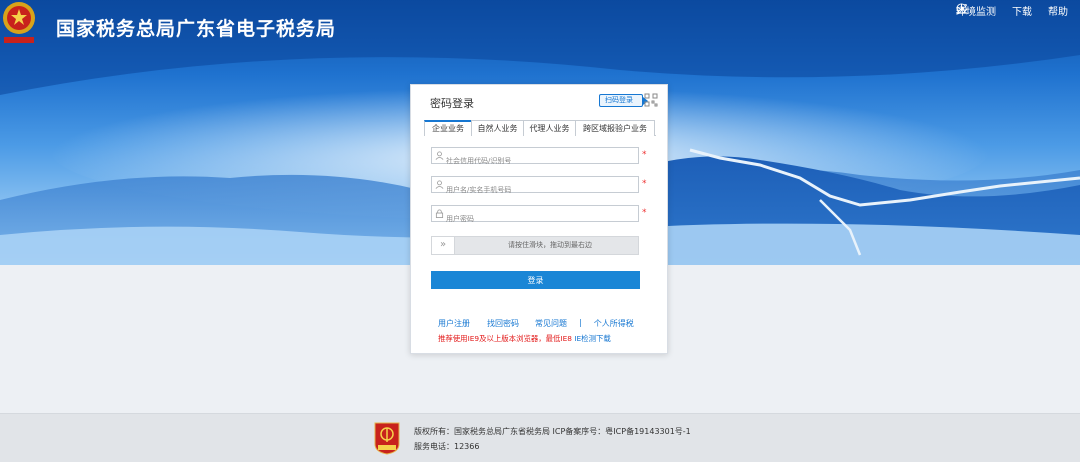 The width and height of the screenshot is (1080, 462). Describe the element at coordinates (439, 213) in the screenshot. I see `lock-icon` at that location.